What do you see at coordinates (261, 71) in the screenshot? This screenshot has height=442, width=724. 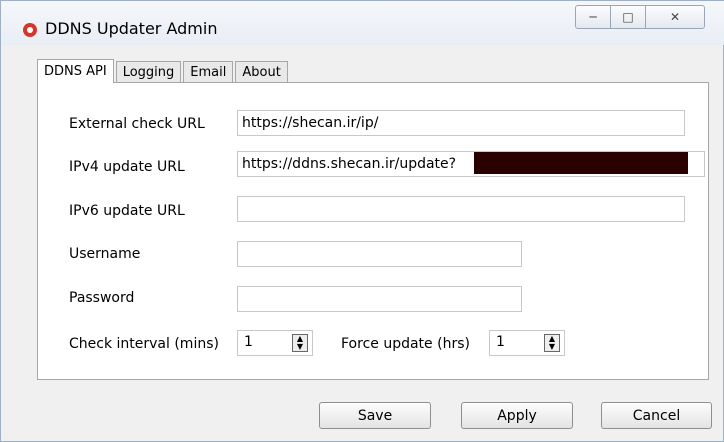 I see `tab-about: About` at bounding box center [261, 71].